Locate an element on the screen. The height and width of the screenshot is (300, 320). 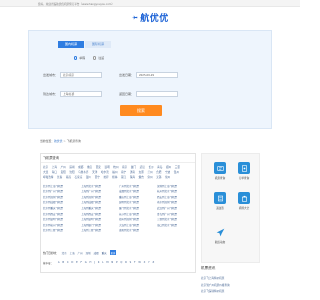
city-link: 烟台 is located at coordinates (141, 177).